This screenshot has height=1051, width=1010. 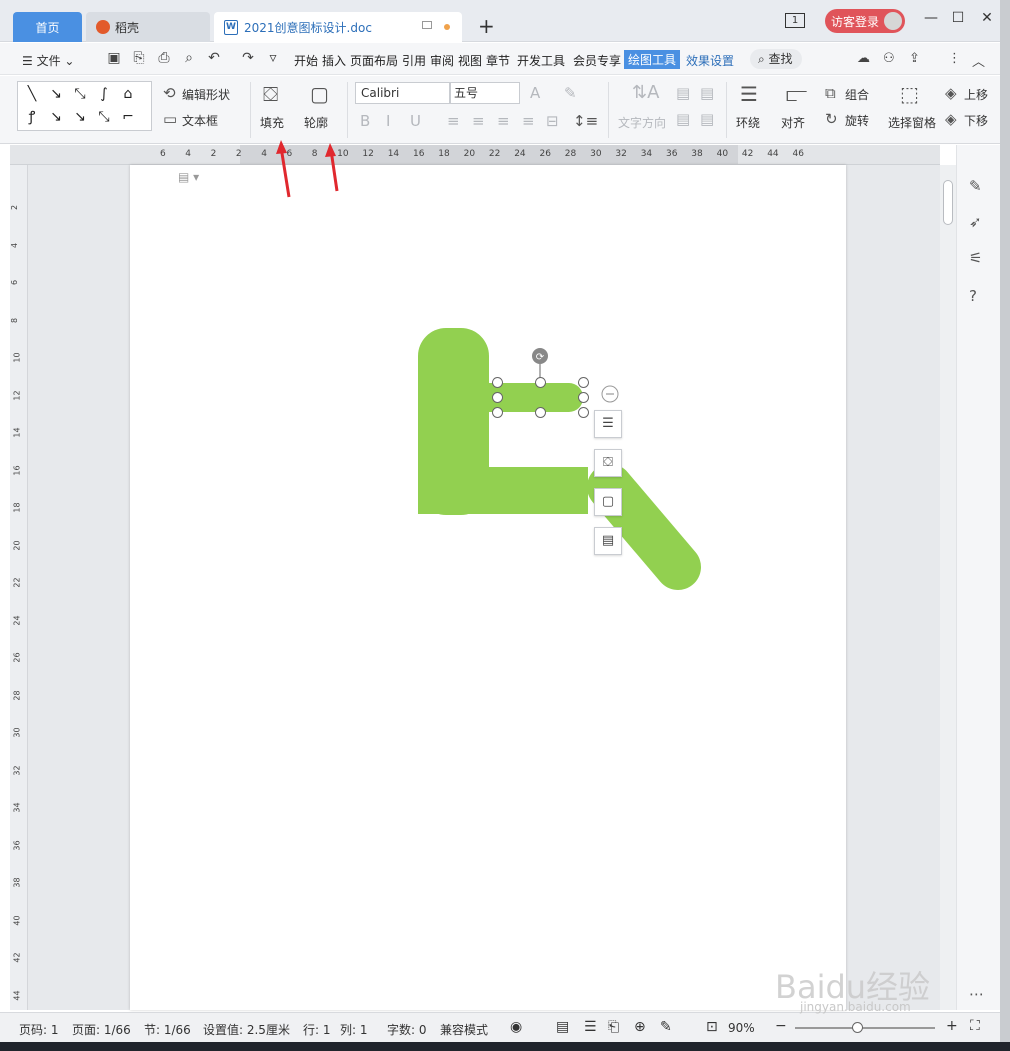 What do you see at coordinates (486, 26) in the screenshot?
I see `new-tab-button: +` at bounding box center [486, 26].